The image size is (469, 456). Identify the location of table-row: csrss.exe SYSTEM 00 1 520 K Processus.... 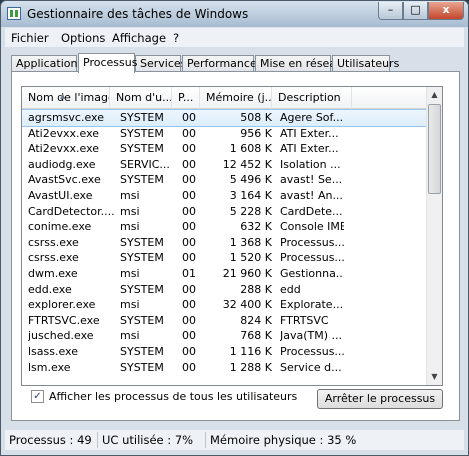
(225, 258).